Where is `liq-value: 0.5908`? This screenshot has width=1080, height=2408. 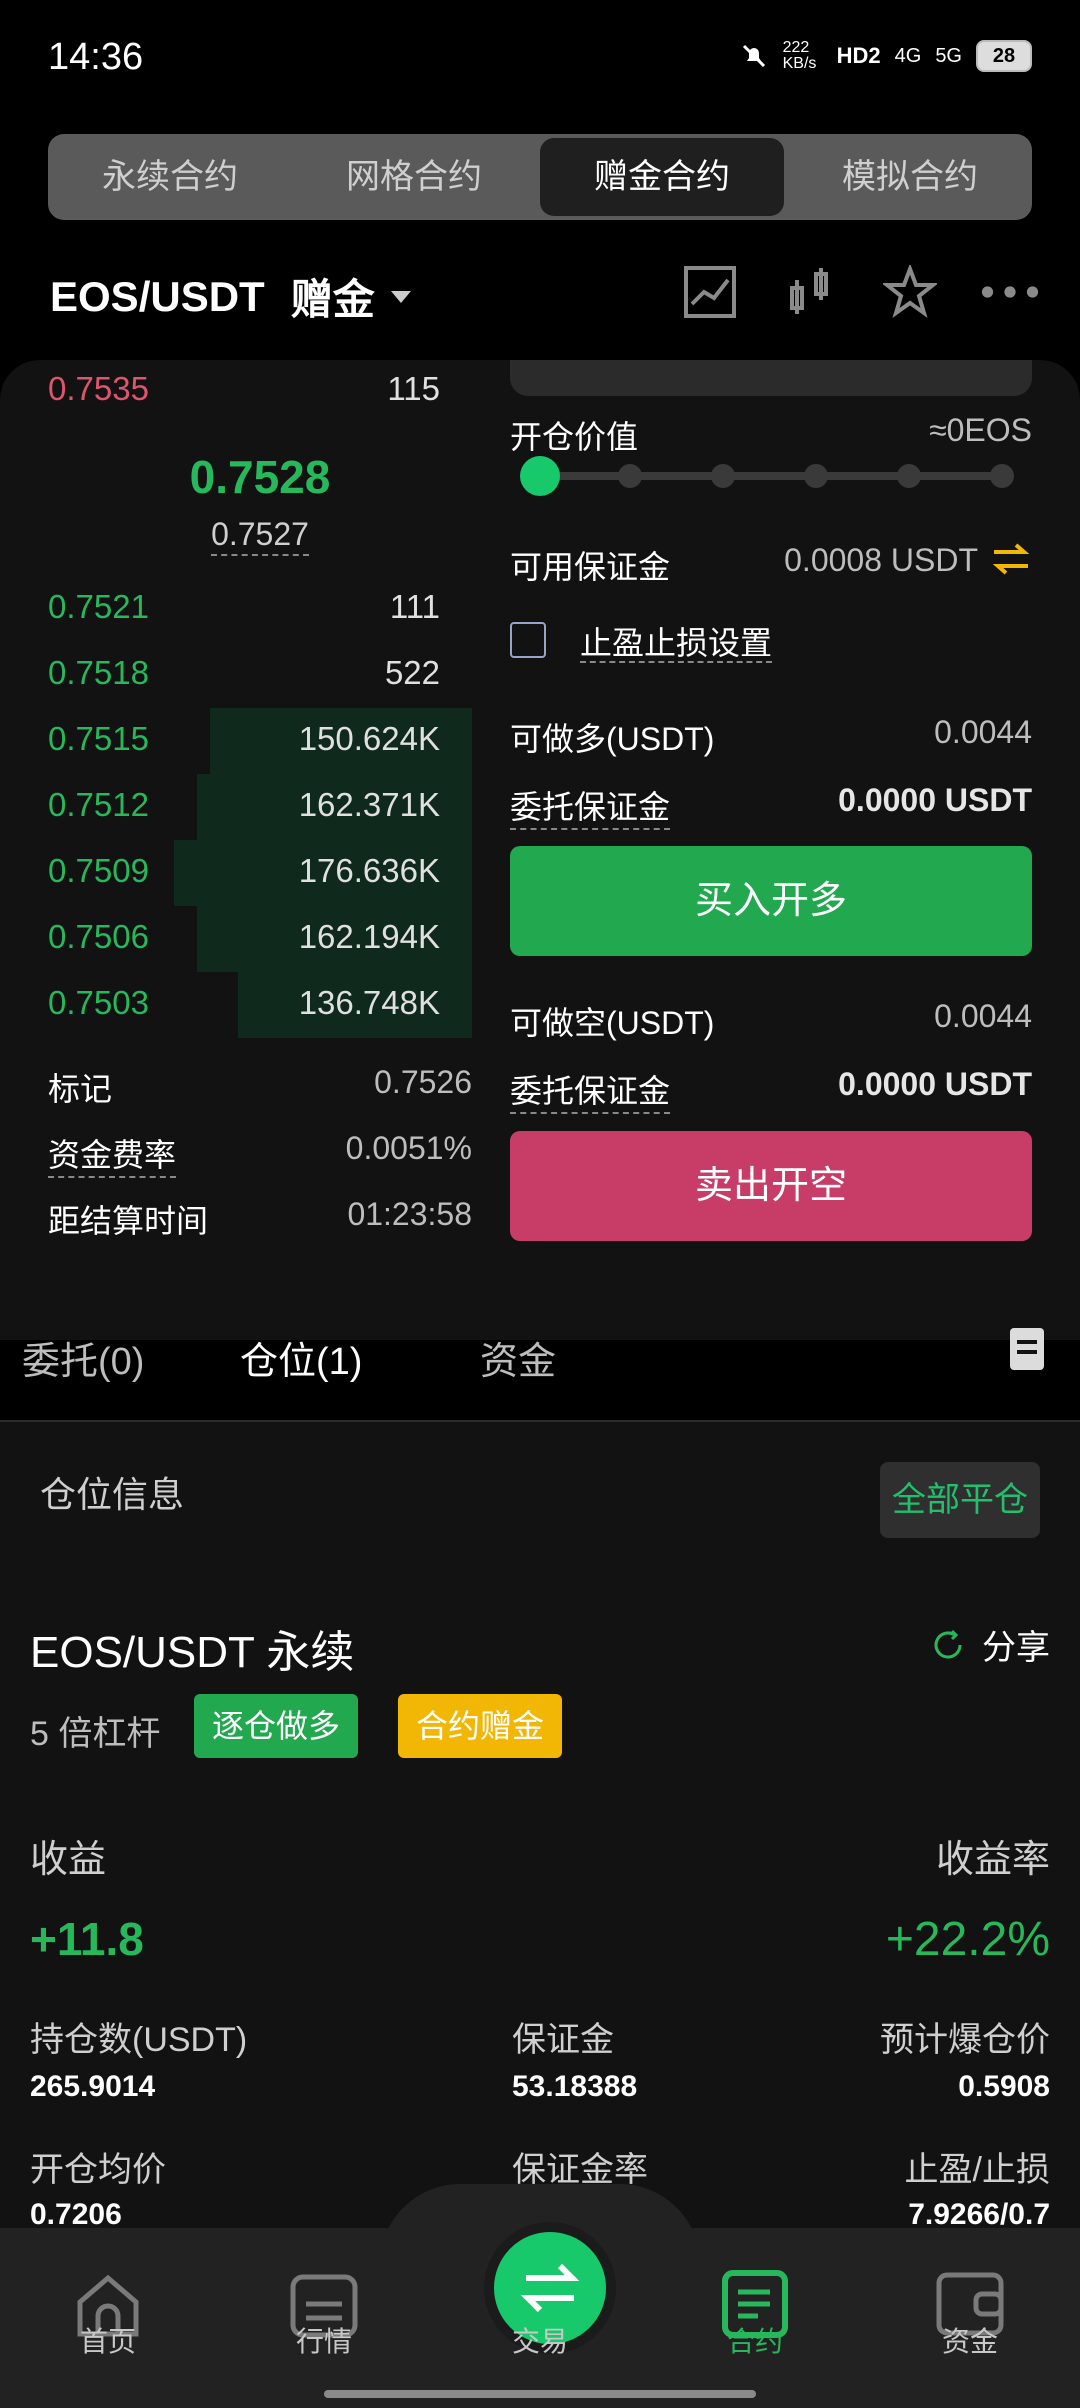
liq-value: 0.5908 is located at coordinates (1004, 2086).